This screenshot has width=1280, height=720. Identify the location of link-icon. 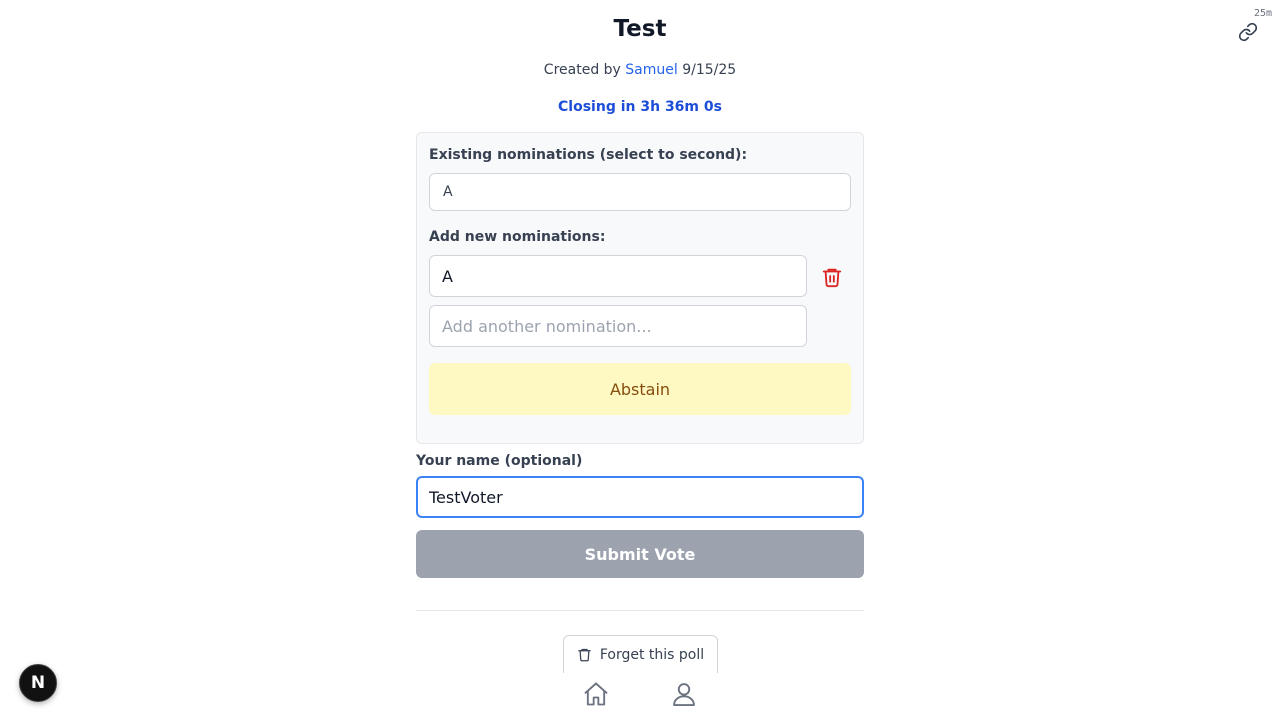
(1248, 32).